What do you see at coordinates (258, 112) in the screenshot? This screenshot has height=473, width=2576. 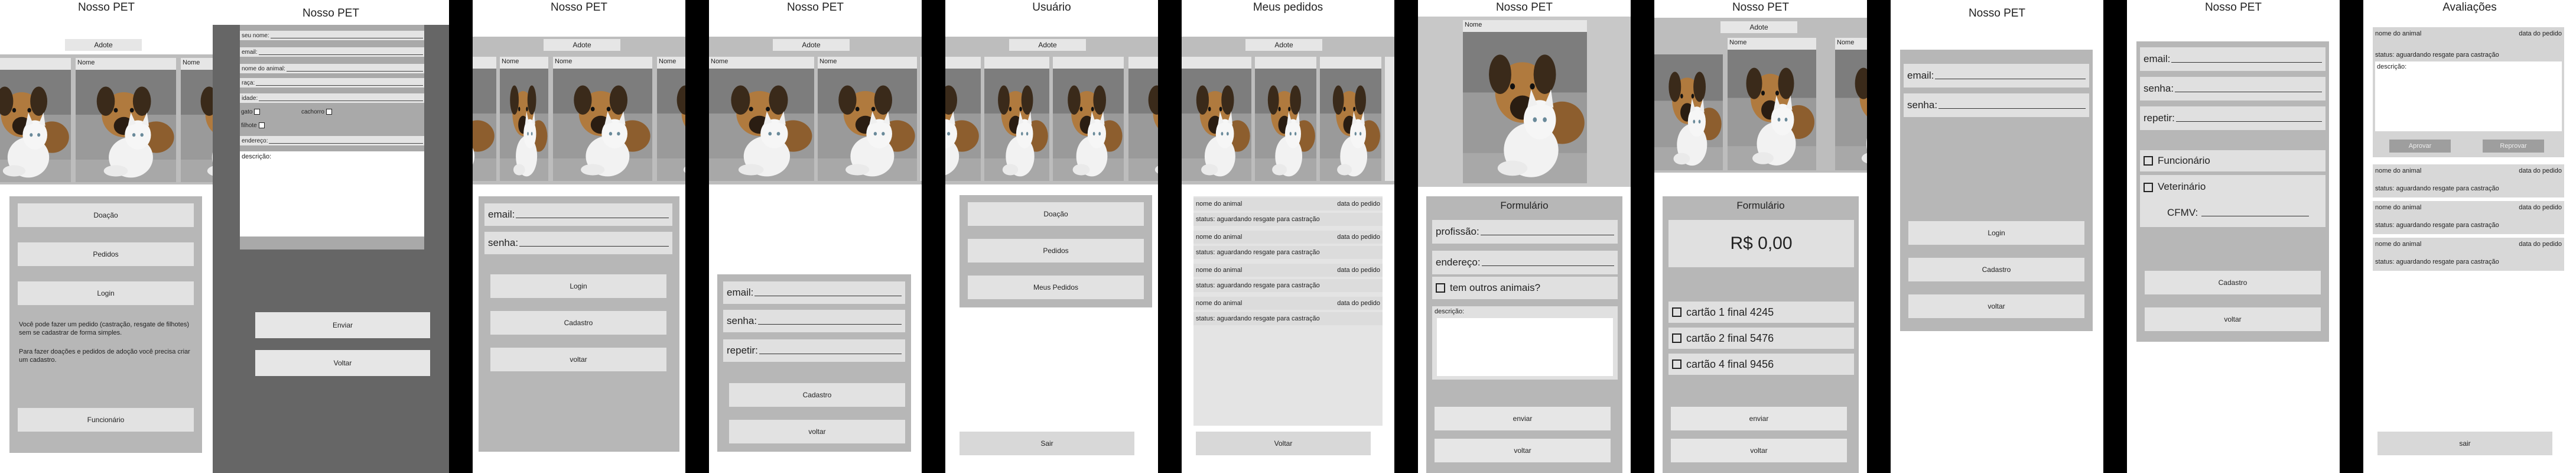 I see `gato-checkbox` at bounding box center [258, 112].